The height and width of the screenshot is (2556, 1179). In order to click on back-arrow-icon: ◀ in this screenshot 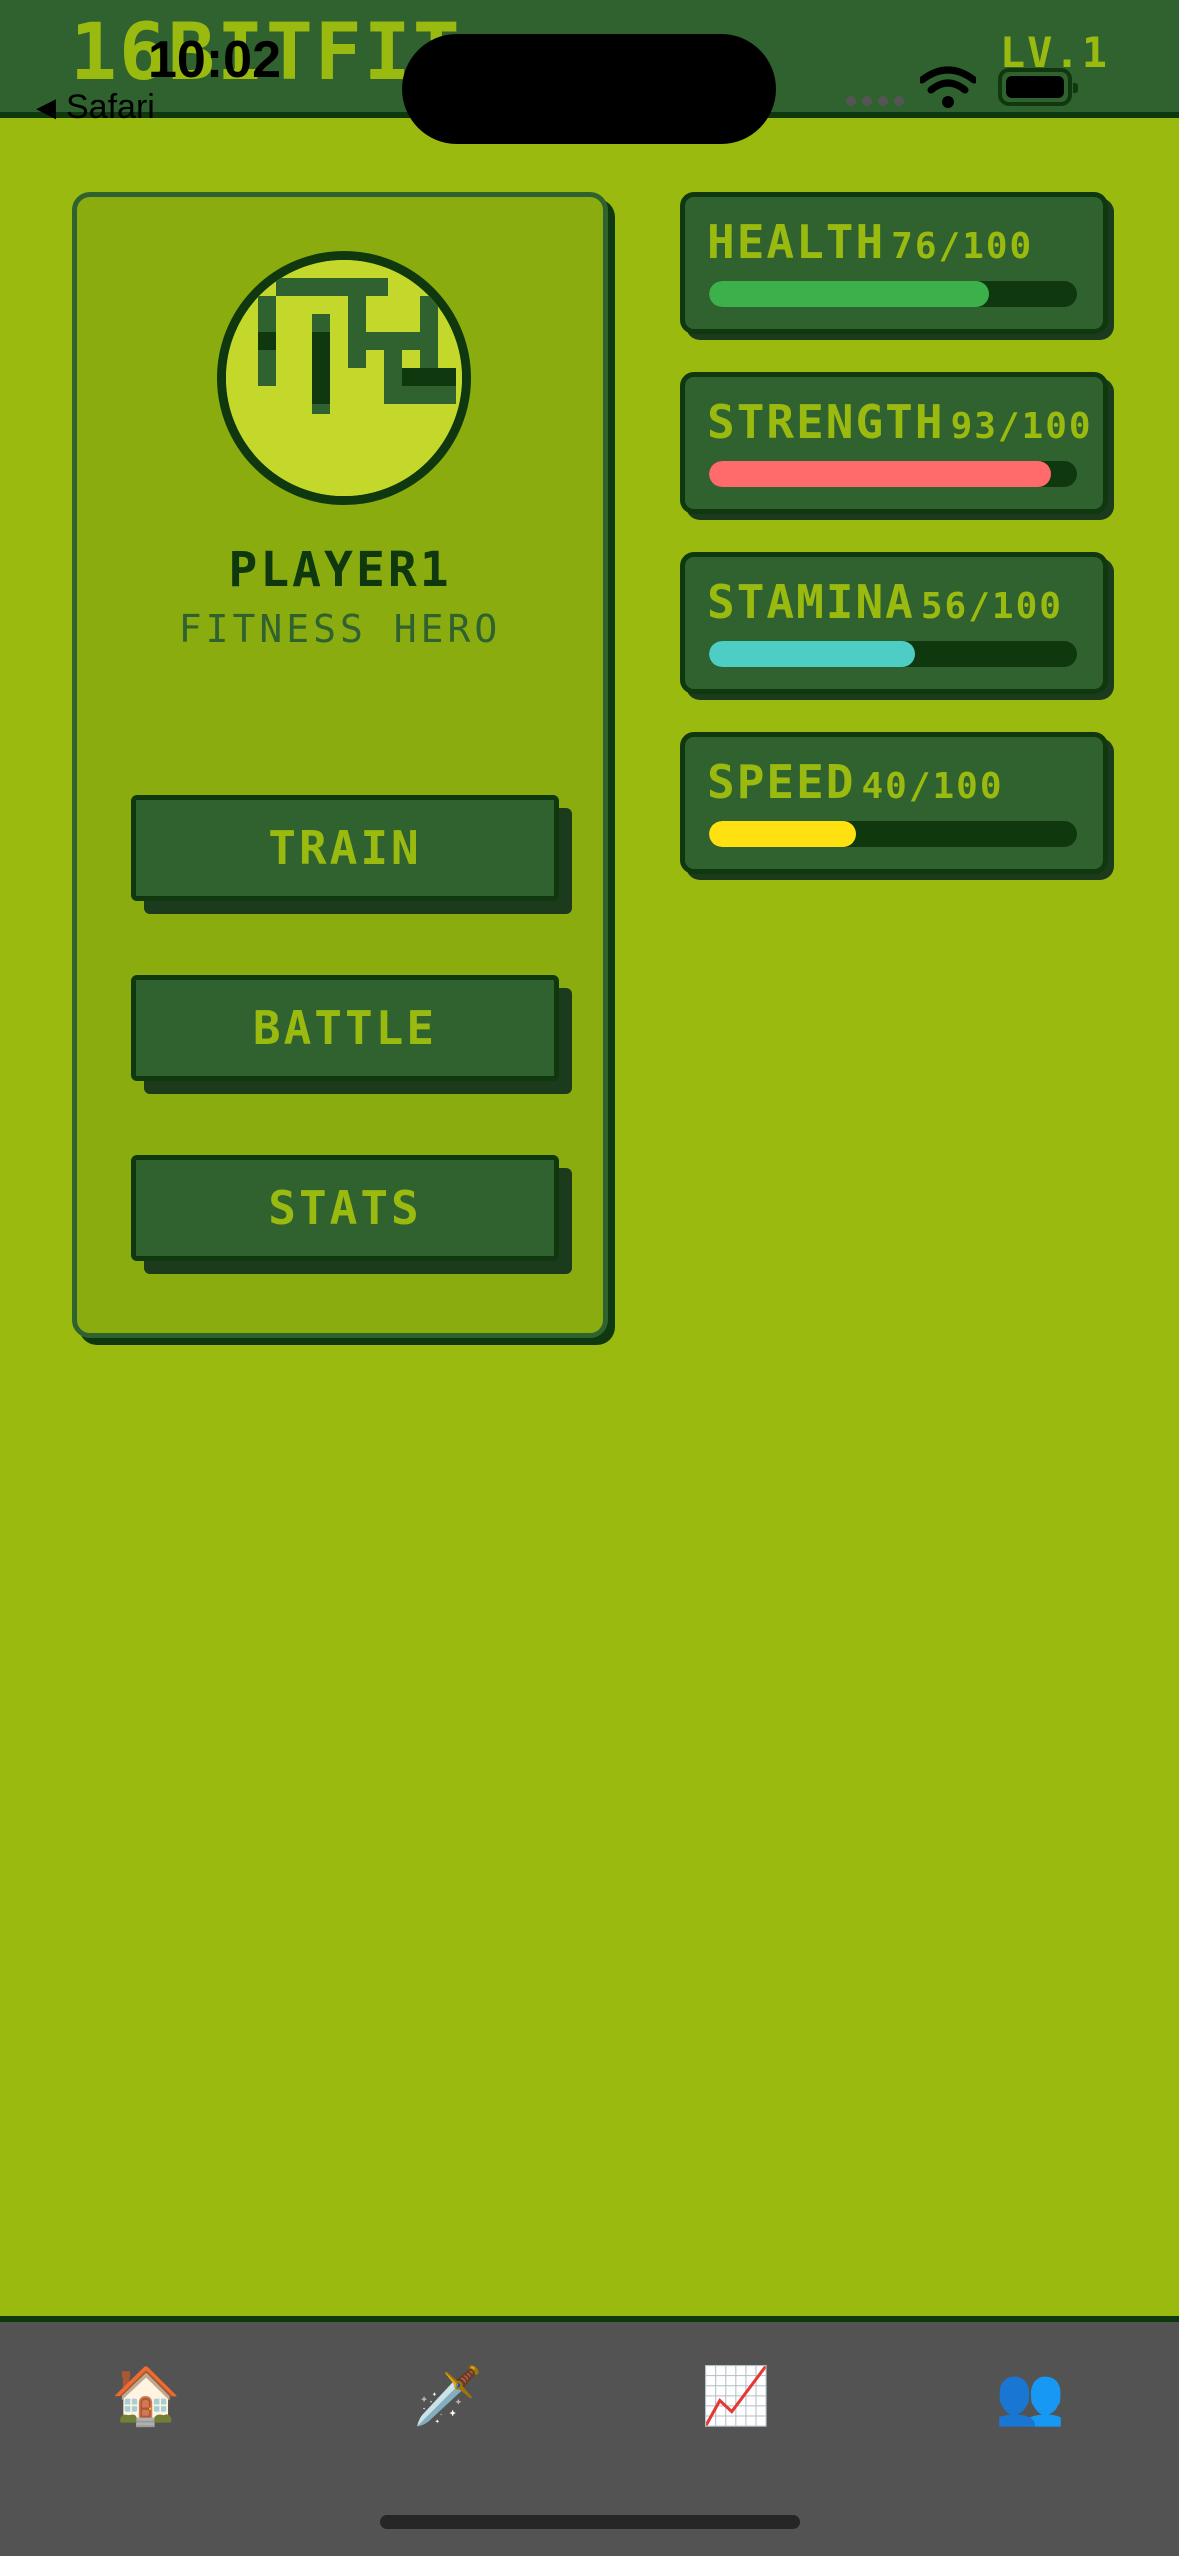, I will do `click(46, 107)`.